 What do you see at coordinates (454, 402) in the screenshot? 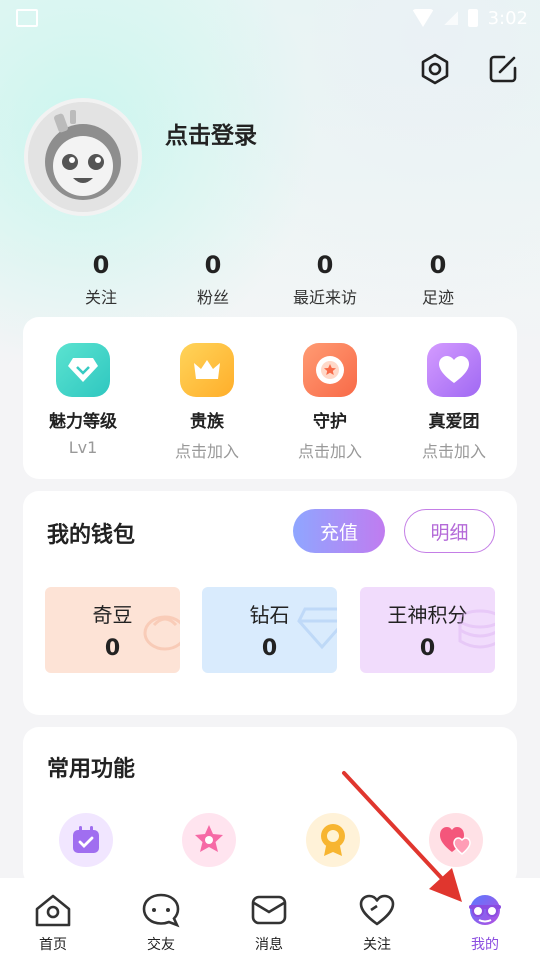
I see `vip-true-love-group: 真爱团 点击加入` at bounding box center [454, 402].